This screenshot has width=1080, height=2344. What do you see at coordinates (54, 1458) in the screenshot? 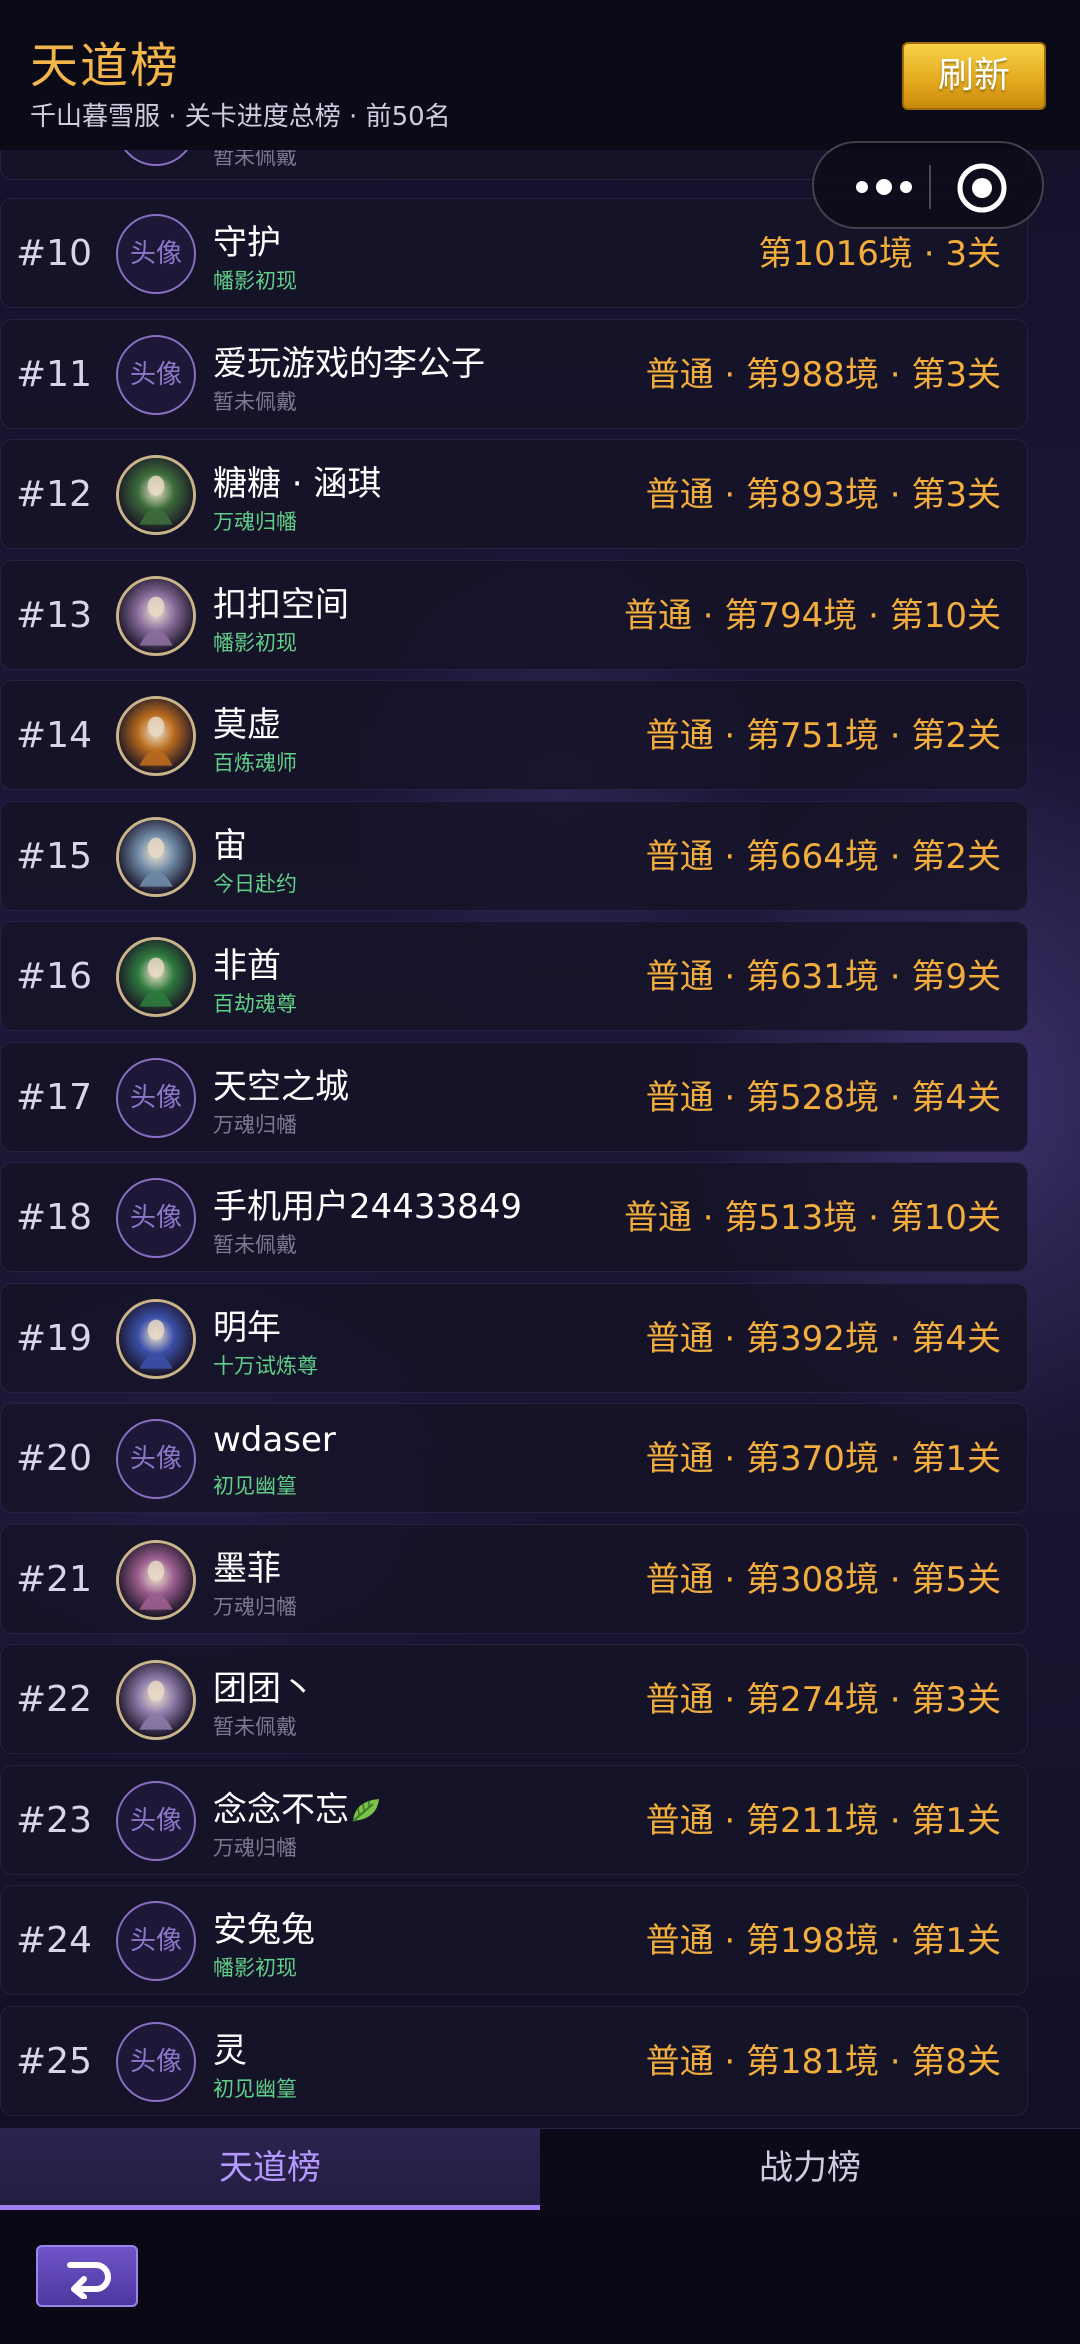
I see `rank-number: #20` at bounding box center [54, 1458].